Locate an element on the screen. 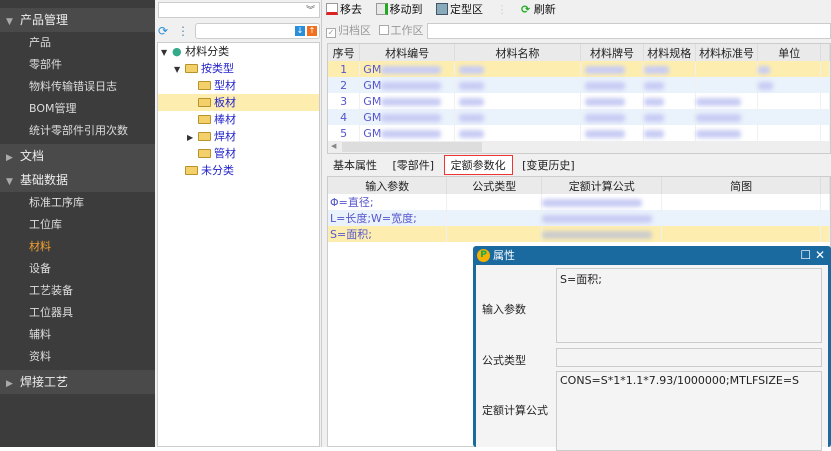 The image size is (831, 451). col-header: 单位 is located at coordinates (789, 52).